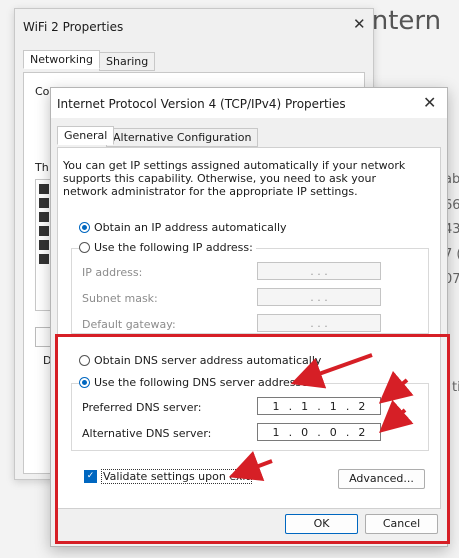 This screenshot has height=558, width=459. Describe the element at coordinates (86, 135) in the screenshot. I see `tab-general: General` at that location.